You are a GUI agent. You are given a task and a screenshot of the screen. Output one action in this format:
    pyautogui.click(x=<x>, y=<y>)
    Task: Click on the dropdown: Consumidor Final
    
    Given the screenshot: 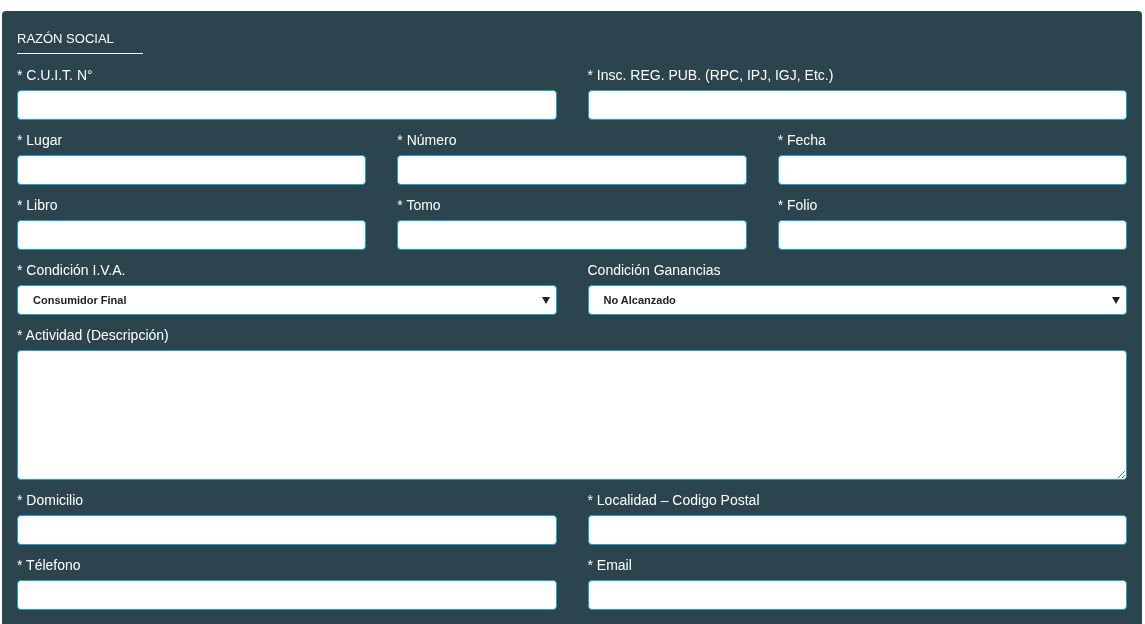 What is the action you would take?
    pyautogui.click(x=287, y=300)
    